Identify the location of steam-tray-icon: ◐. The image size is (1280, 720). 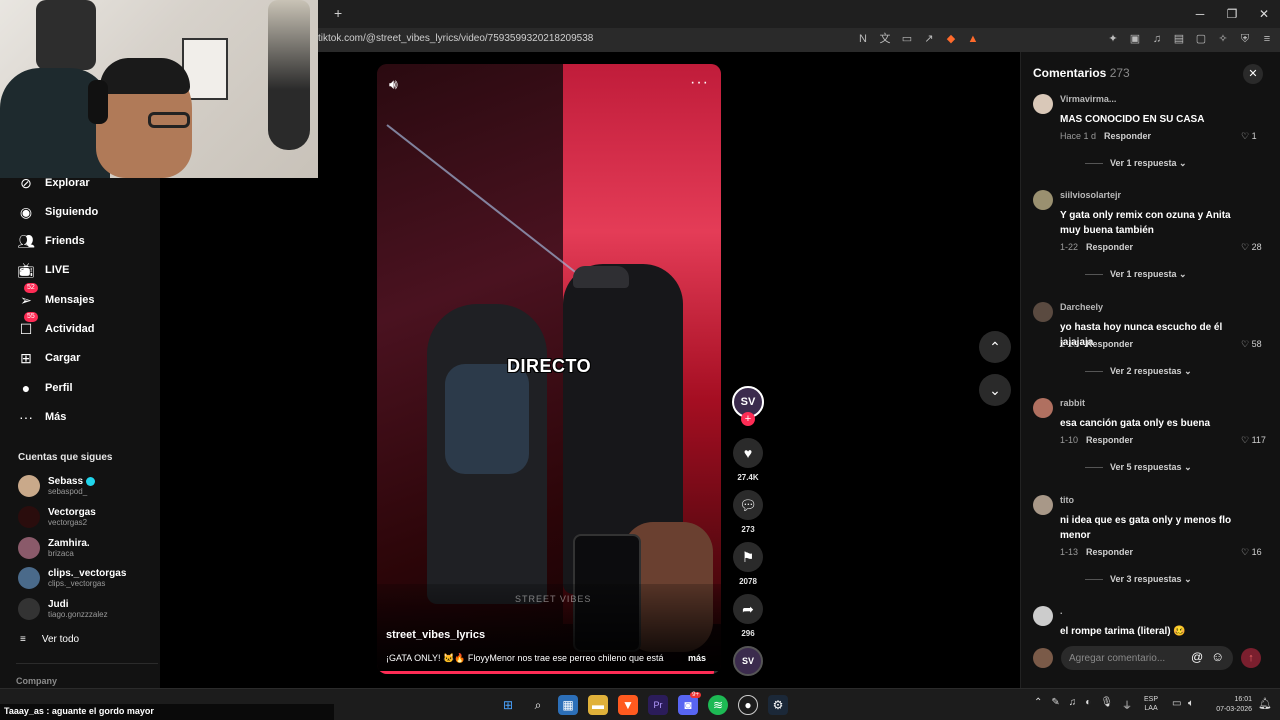
(1088, 704).